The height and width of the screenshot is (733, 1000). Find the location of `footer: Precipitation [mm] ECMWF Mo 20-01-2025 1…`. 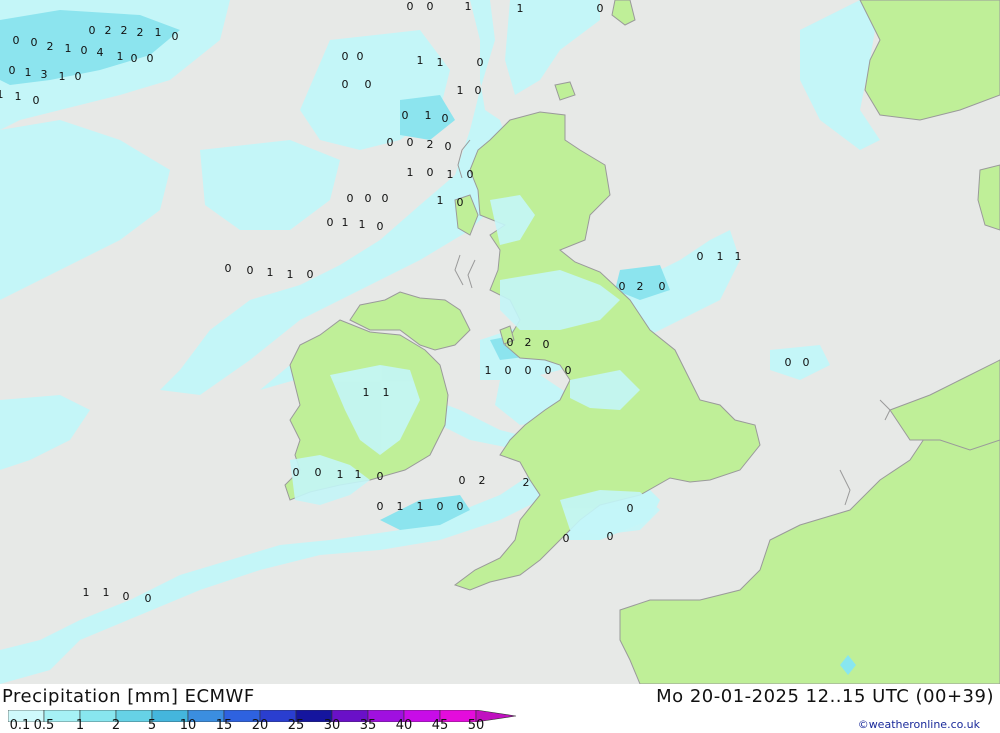

footer: Precipitation [mm] ECMWF Mo 20-01-2025 1… is located at coordinates (500, 708).